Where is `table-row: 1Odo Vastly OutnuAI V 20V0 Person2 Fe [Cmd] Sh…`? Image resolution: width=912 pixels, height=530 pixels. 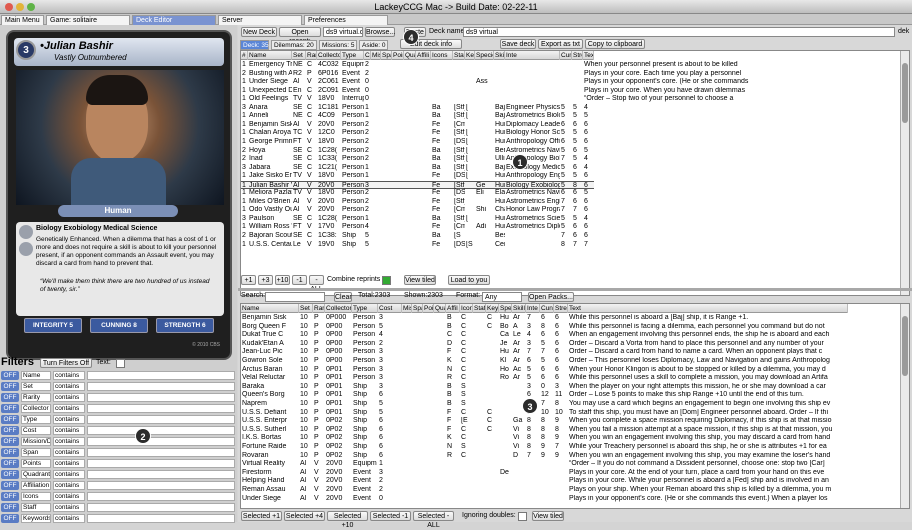
table-row: 1Odo Vastly OutnuAI V 20V0 Person2 Fe [Cmd] Sh… is located at coordinates (417, 210).